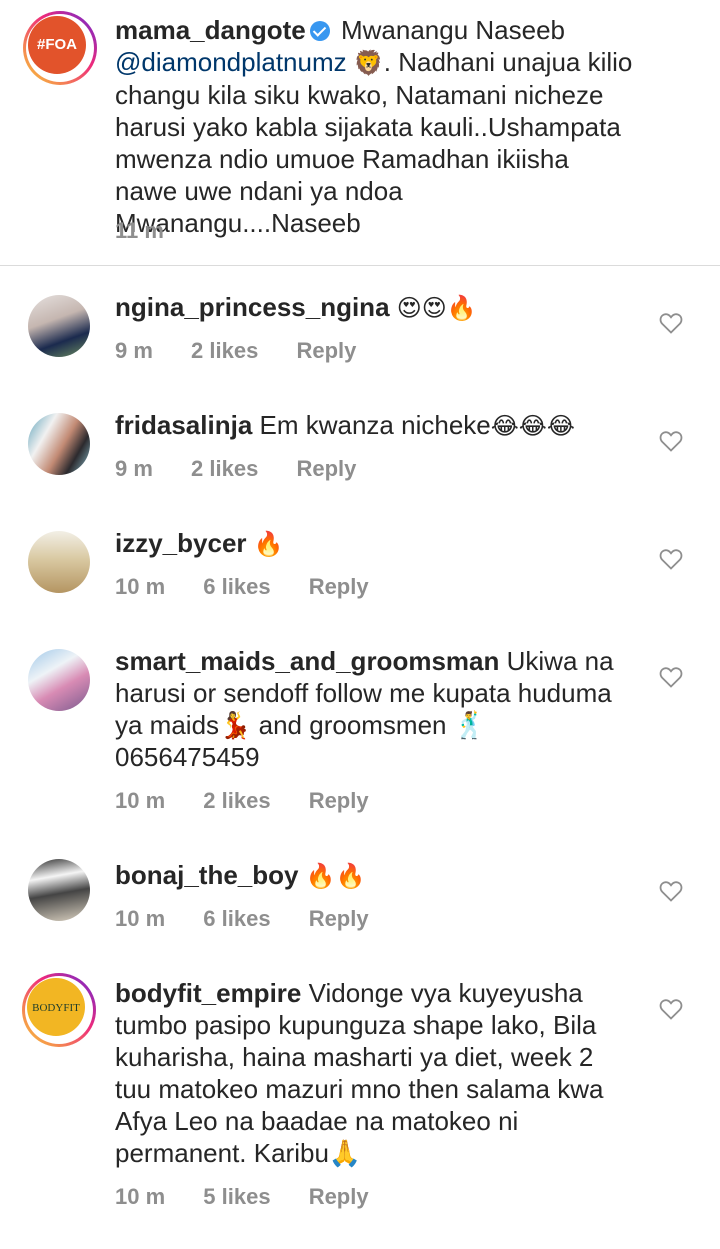 This screenshot has width=720, height=1249. What do you see at coordinates (368, 63) in the screenshot?
I see `lion-emoji: 🦁` at bounding box center [368, 63].